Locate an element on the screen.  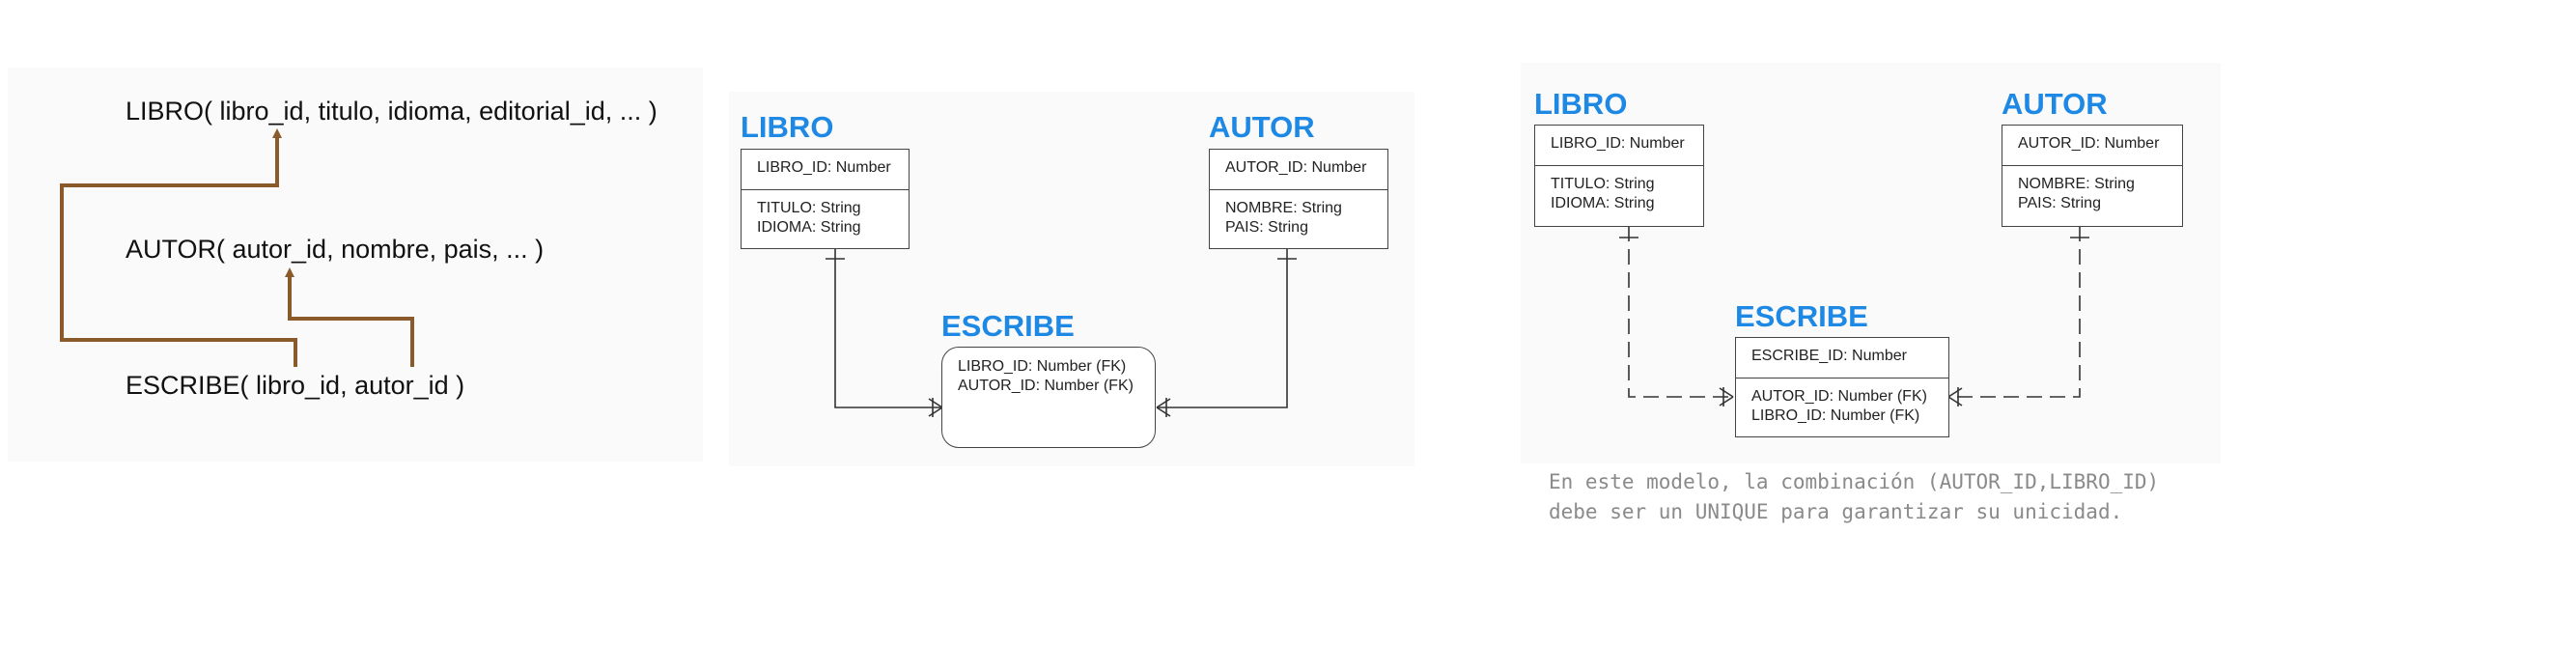
er2-escribe-attr: LIBRO_ID: Number (FK) is located at coordinates (1836, 415).